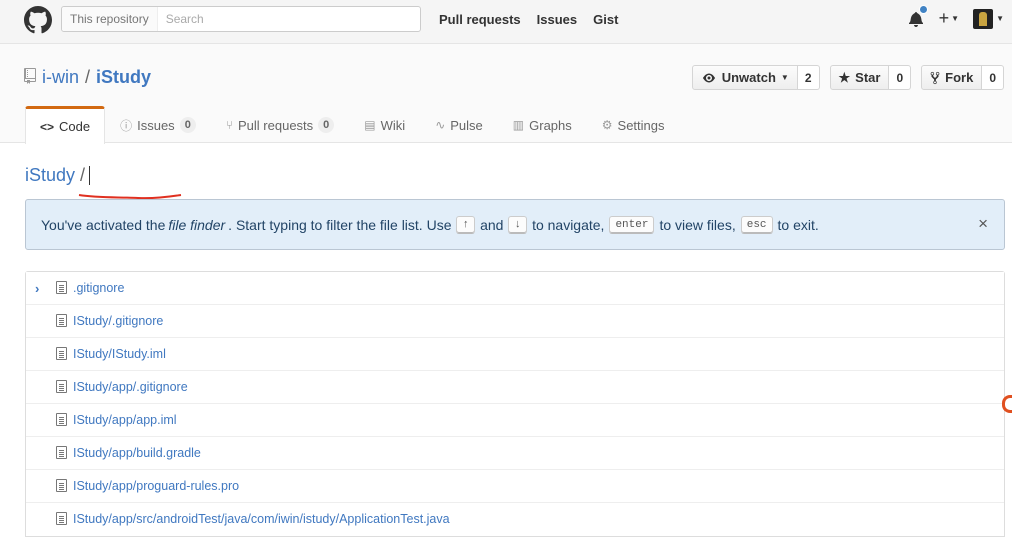  I want to click on nav-issues: Issues, so click(557, 19).